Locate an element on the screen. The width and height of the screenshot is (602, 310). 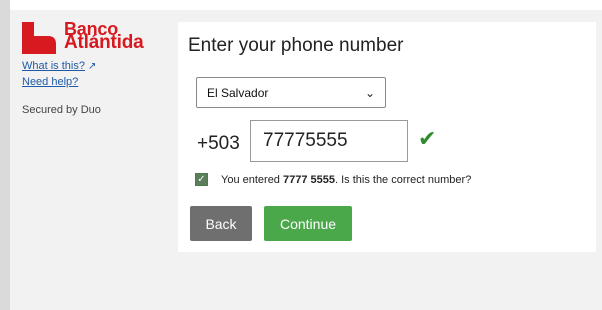
confirm-number-value: 7777 5555 is located at coordinates (308, 179).